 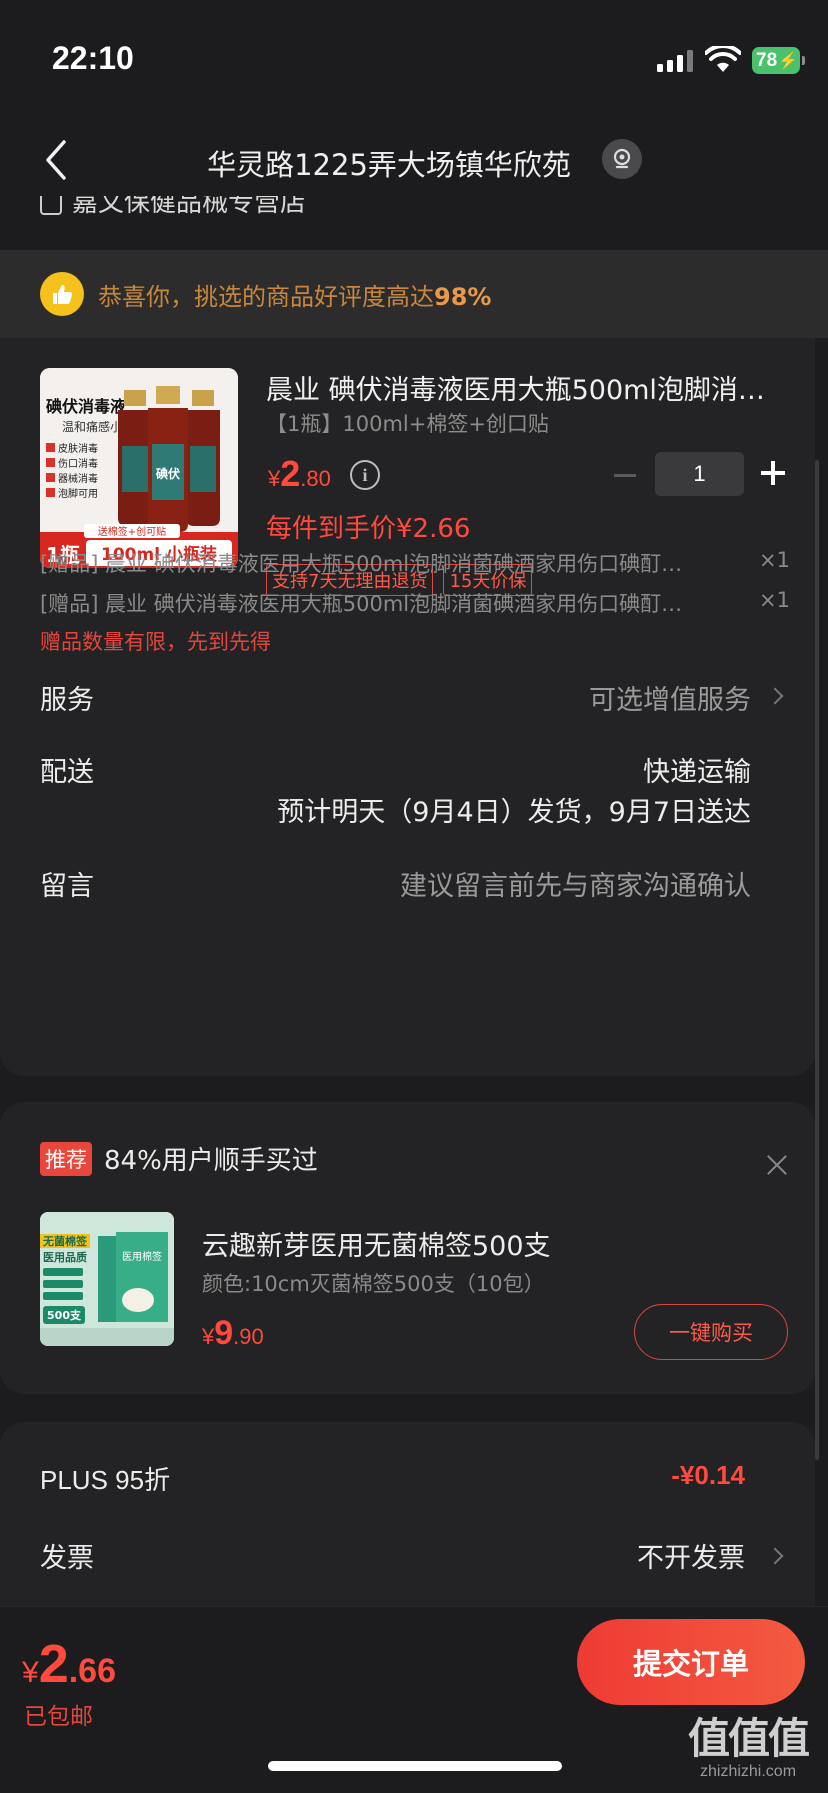 What do you see at coordinates (691, 1555) in the screenshot?
I see `invoice-value: 不开发票` at bounding box center [691, 1555].